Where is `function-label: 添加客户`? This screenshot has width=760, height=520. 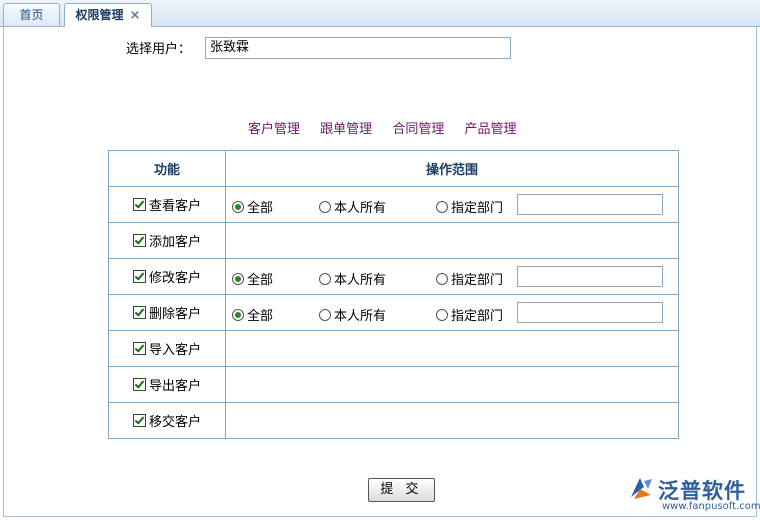 function-label: 添加客户 is located at coordinates (174, 242).